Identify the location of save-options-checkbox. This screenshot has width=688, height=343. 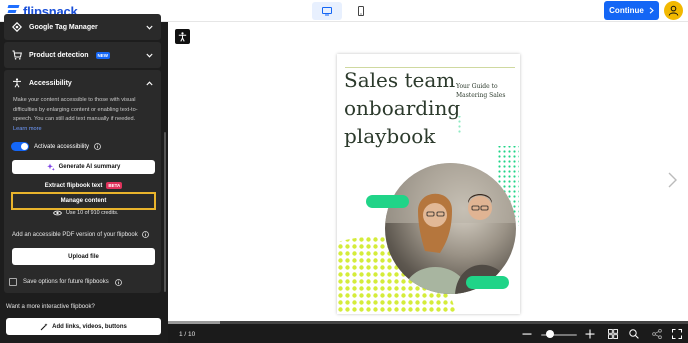
(13, 282).